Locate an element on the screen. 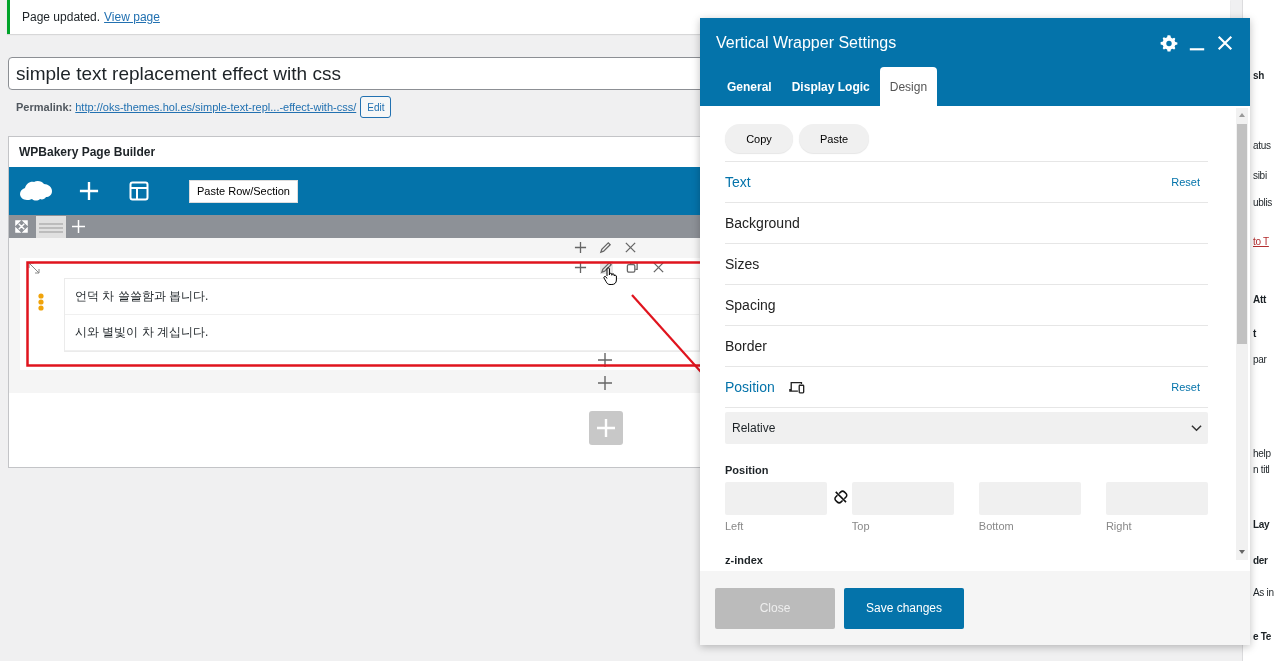 This screenshot has width=1280, height=661. scrollbar is located at coordinates (1242, 334).